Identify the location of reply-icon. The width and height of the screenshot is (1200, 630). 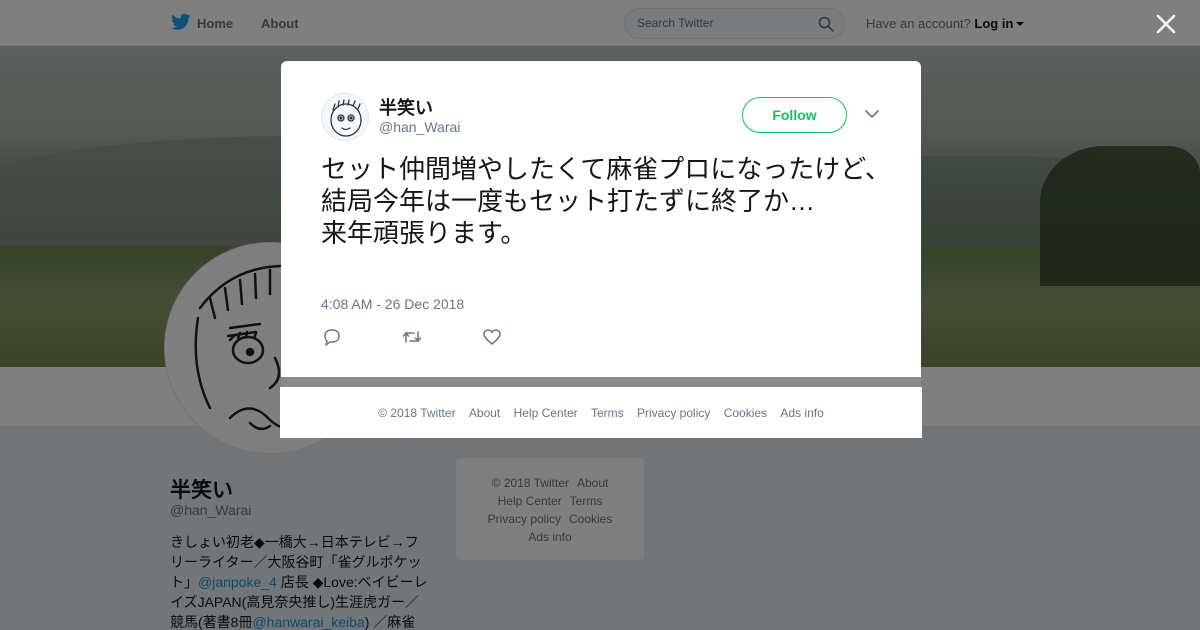
(332, 337).